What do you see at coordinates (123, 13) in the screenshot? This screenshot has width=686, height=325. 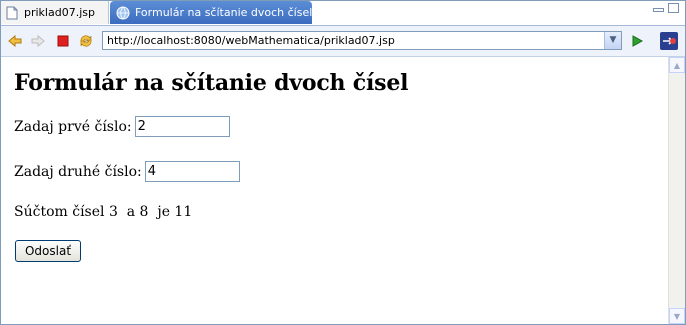 I see `globe-icon` at bounding box center [123, 13].